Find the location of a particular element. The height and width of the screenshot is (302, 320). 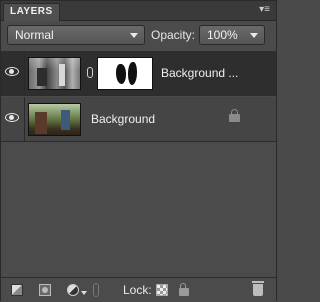

trash-icon is located at coordinates (258, 288).